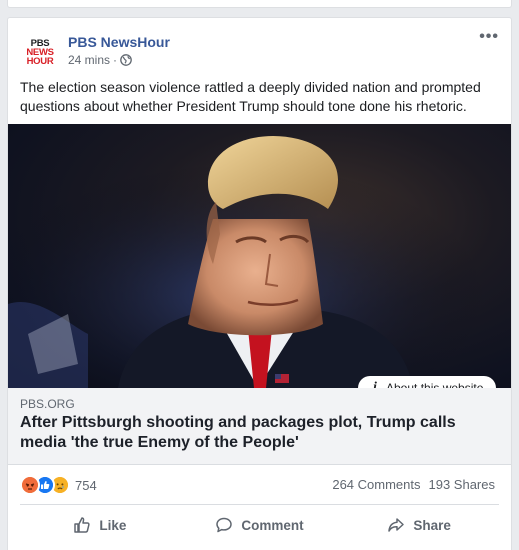 The image size is (519, 550). Describe the element at coordinates (113, 525) in the screenshot. I see `like-label: Like` at that location.